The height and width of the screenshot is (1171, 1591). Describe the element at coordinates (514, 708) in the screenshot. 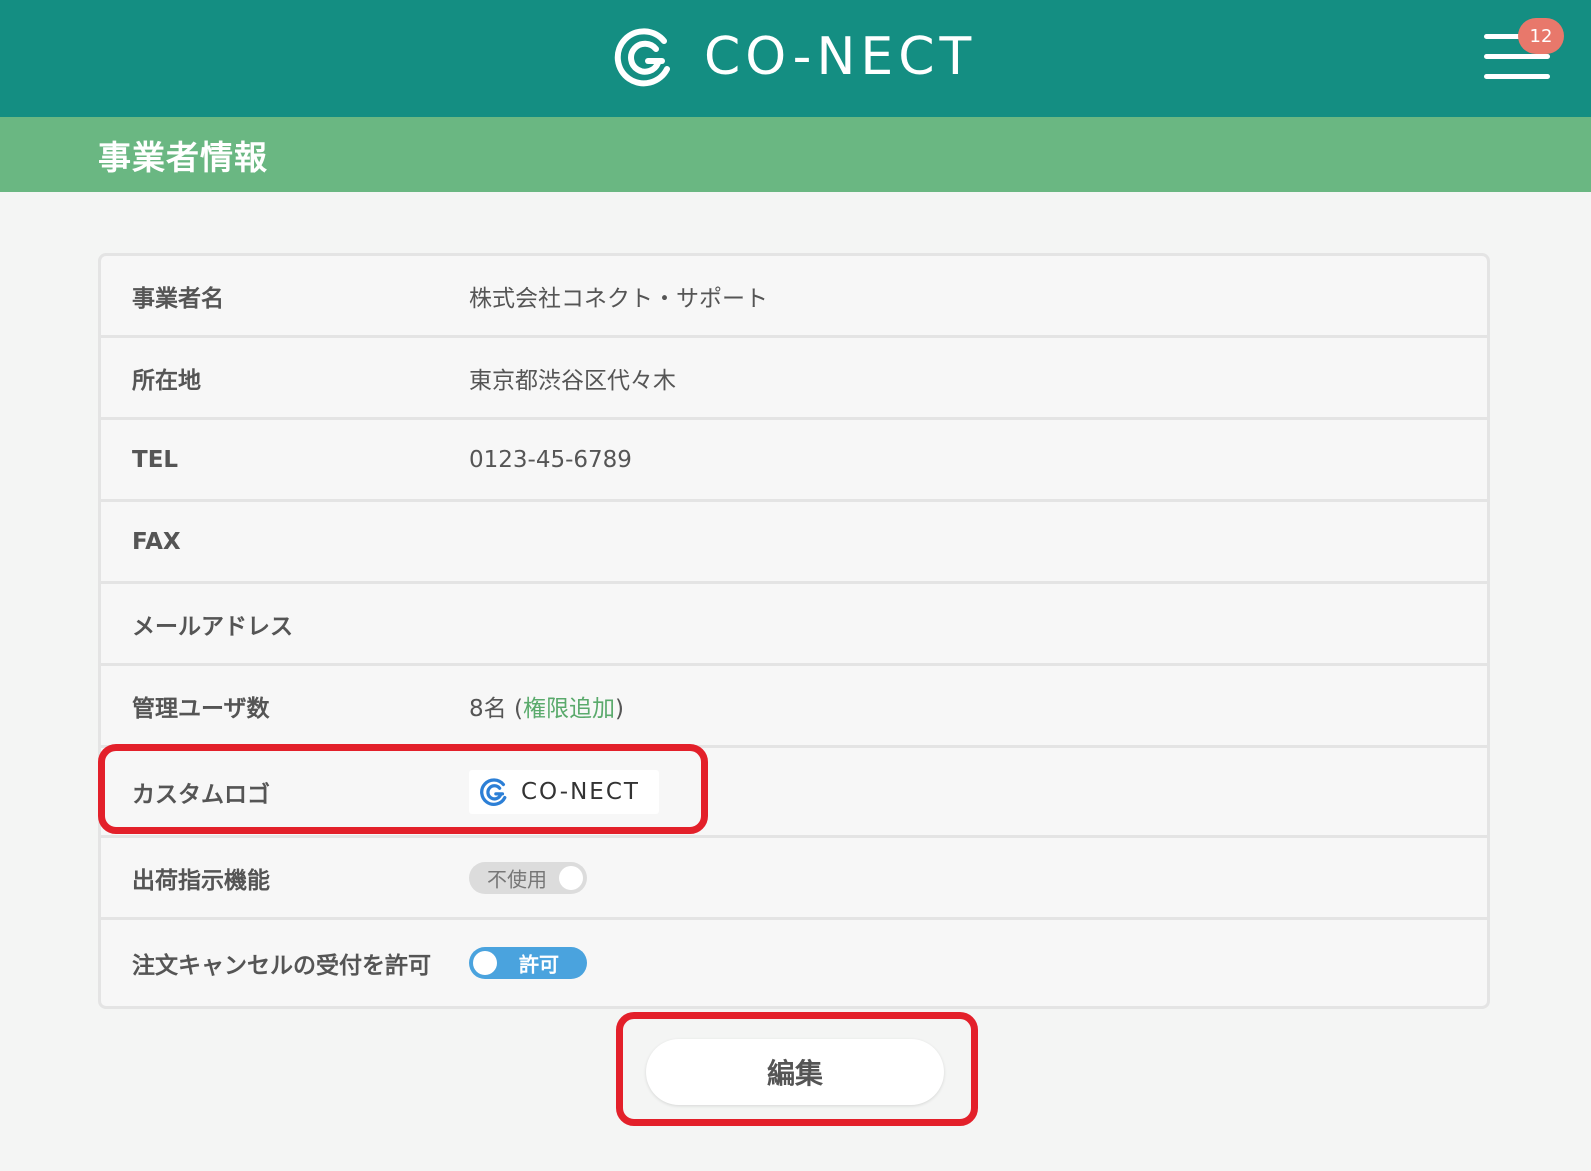

I see `open-paren: (` at that location.